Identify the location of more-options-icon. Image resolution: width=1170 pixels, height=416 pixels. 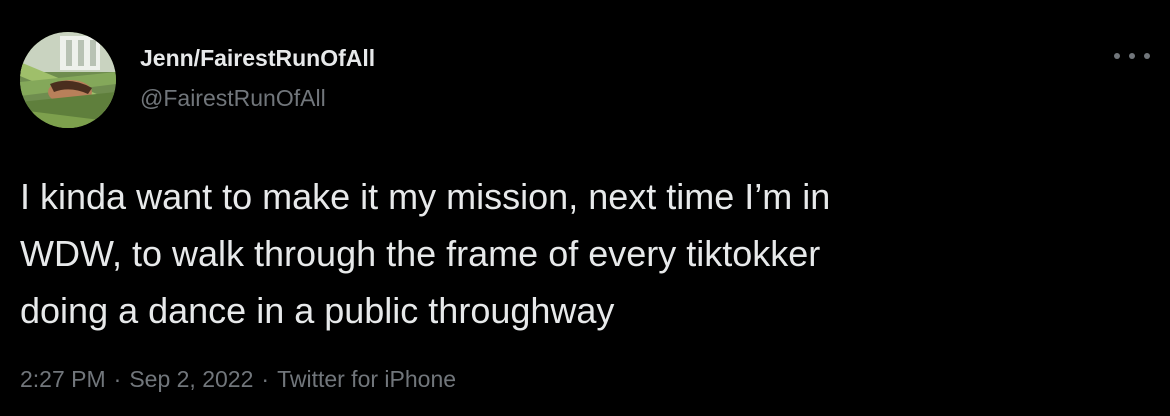
(1132, 56).